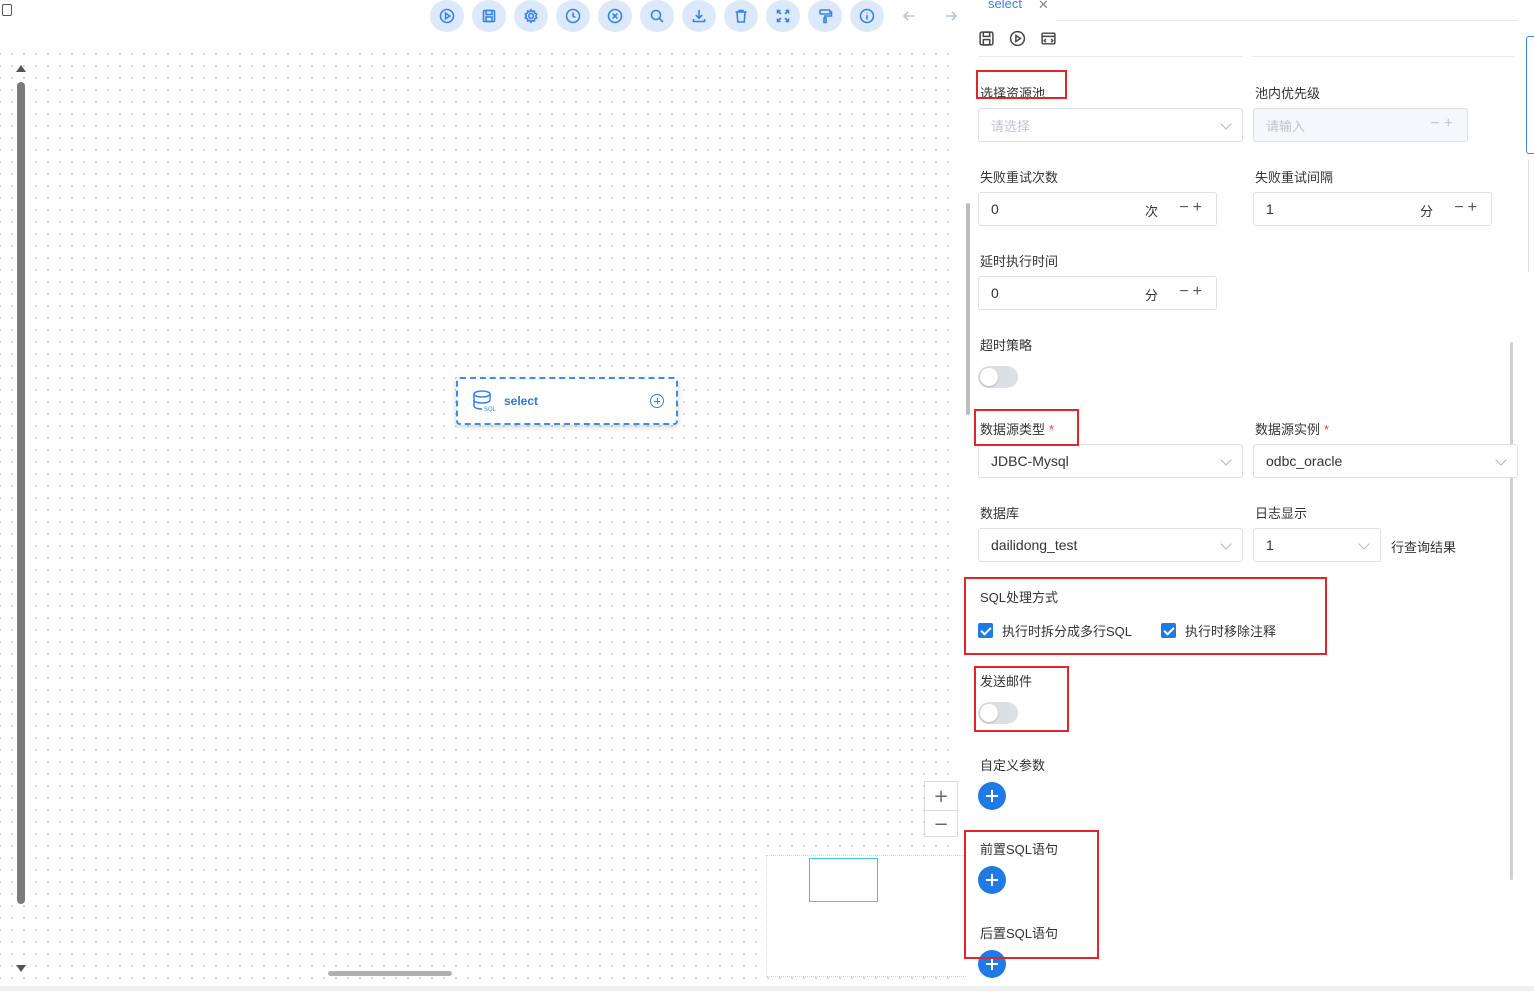 The image size is (1534, 991). Describe the element at coordinates (843, 880) in the screenshot. I see `minimap-viewport` at that location.